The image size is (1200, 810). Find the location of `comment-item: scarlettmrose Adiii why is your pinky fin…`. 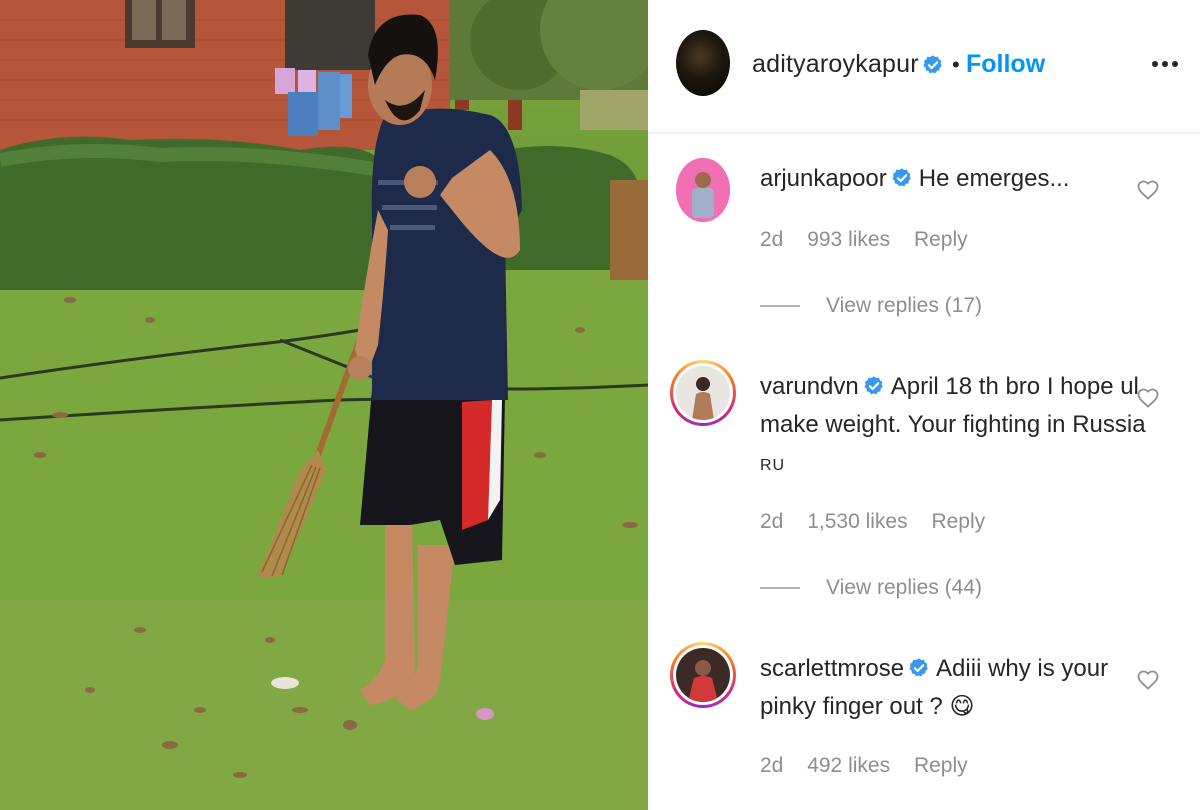

comment-item: scarlettmrose Adiii why is your pinky fin… is located at coordinates (924, 722).